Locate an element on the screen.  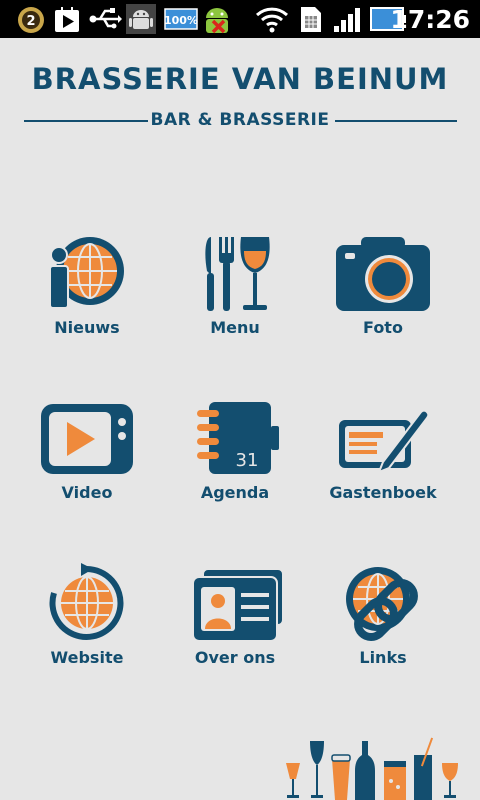
android-warning-icon is located at coordinates (217, 21).